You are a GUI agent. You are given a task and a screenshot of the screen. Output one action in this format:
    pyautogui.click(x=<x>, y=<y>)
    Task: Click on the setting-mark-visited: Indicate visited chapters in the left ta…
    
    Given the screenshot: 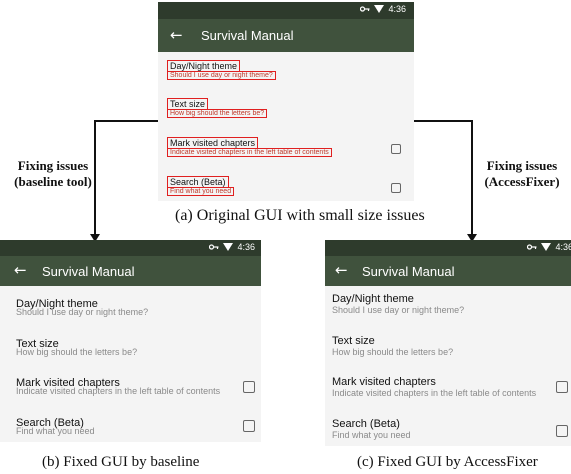 What is the action you would take?
    pyautogui.click(x=130, y=391)
    